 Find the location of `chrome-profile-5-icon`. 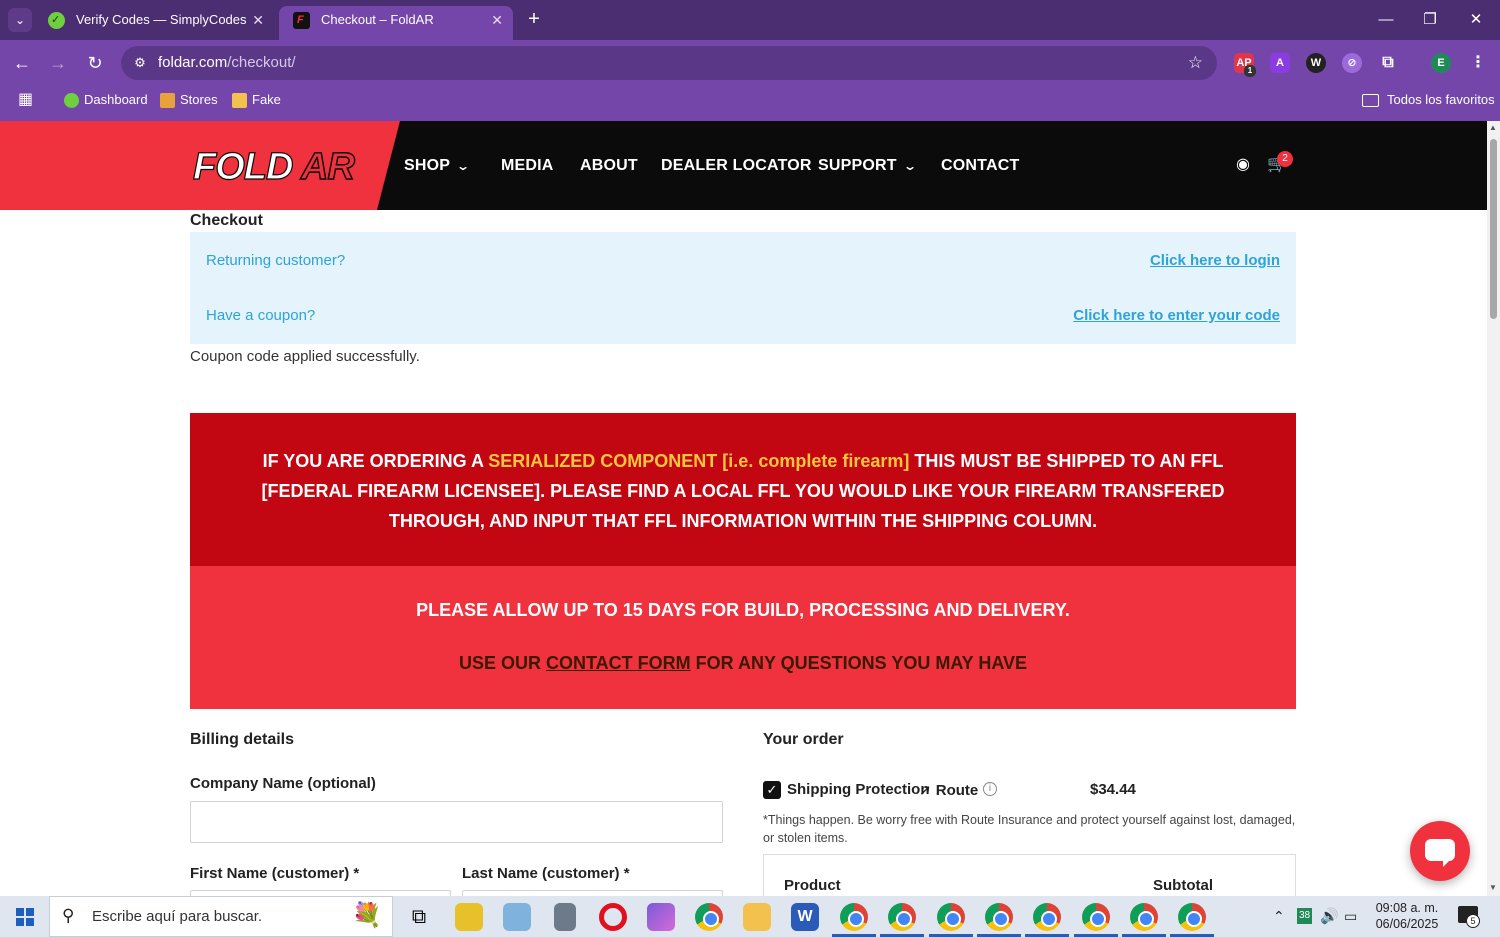

chrome-profile-5-icon is located at coordinates (1047, 920).